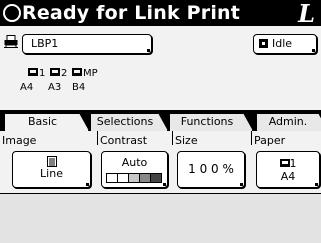 This screenshot has height=243, width=321. Describe the element at coordinates (33, 80) in the screenshot. I see `tray-1: 1 A4` at that location.